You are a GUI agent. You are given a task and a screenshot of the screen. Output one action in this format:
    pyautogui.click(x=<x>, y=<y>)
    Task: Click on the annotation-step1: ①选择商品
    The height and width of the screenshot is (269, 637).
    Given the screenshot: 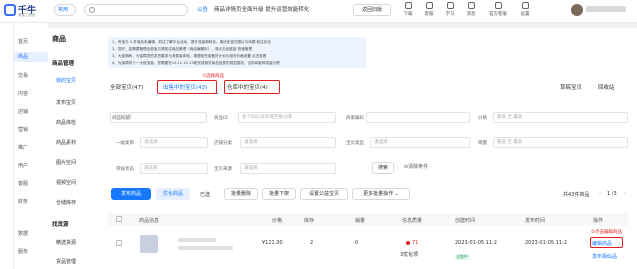 What is the action you would take?
    pyautogui.click(x=213, y=76)
    